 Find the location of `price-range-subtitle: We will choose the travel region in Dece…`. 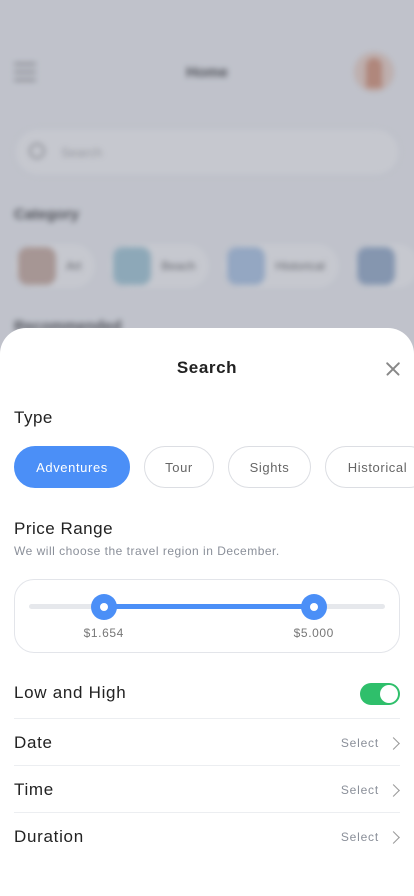

price-range-subtitle: We will choose the travel region in Dece… is located at coordinates (147, 551).